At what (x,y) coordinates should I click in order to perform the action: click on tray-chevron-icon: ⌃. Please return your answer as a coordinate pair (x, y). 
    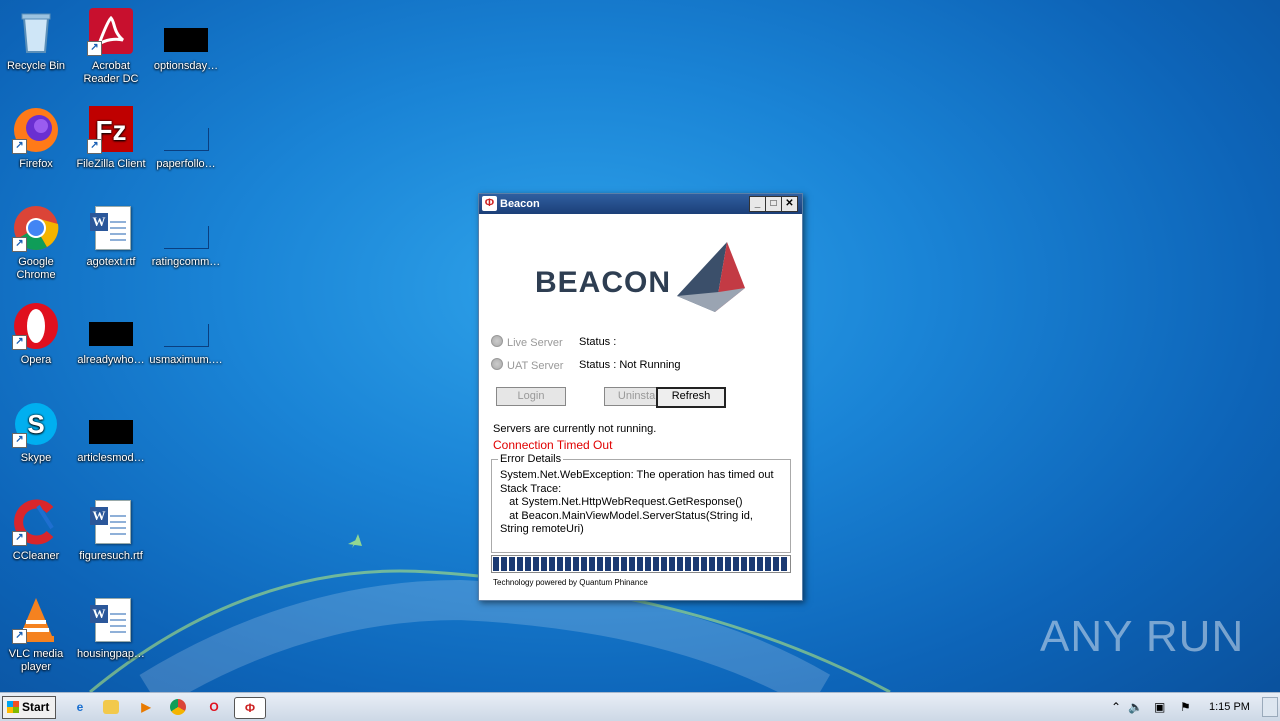
    Looking at the image, I should click on (1116, 707).